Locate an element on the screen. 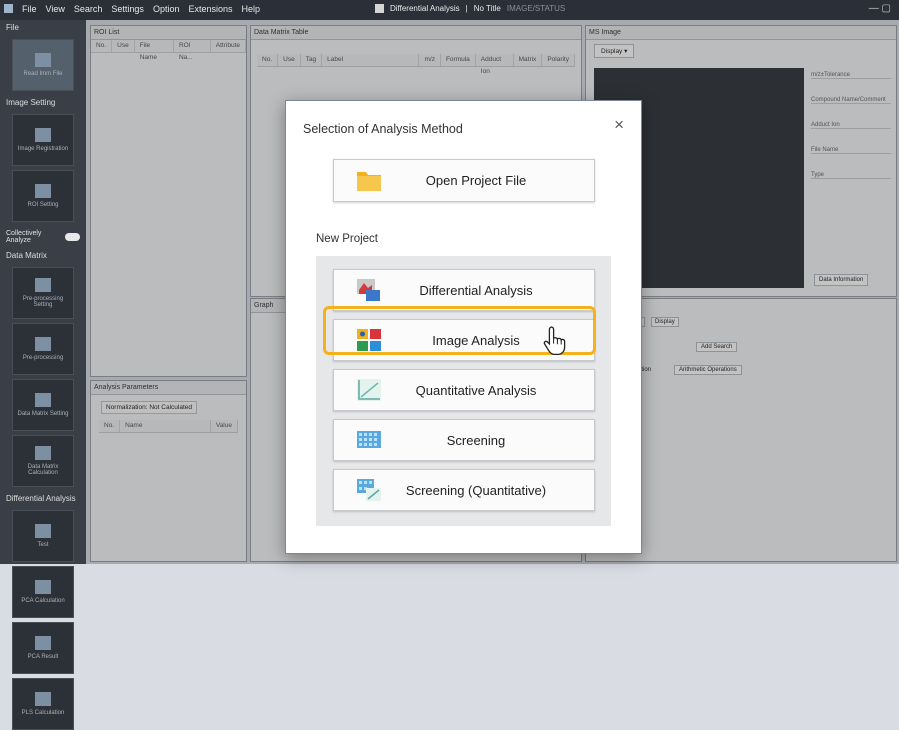 Image resolution: width=899 pixels, height=730 pixels. screening-quantitative-button: Screening (Quantitative) is located at coordinates (464, 490).